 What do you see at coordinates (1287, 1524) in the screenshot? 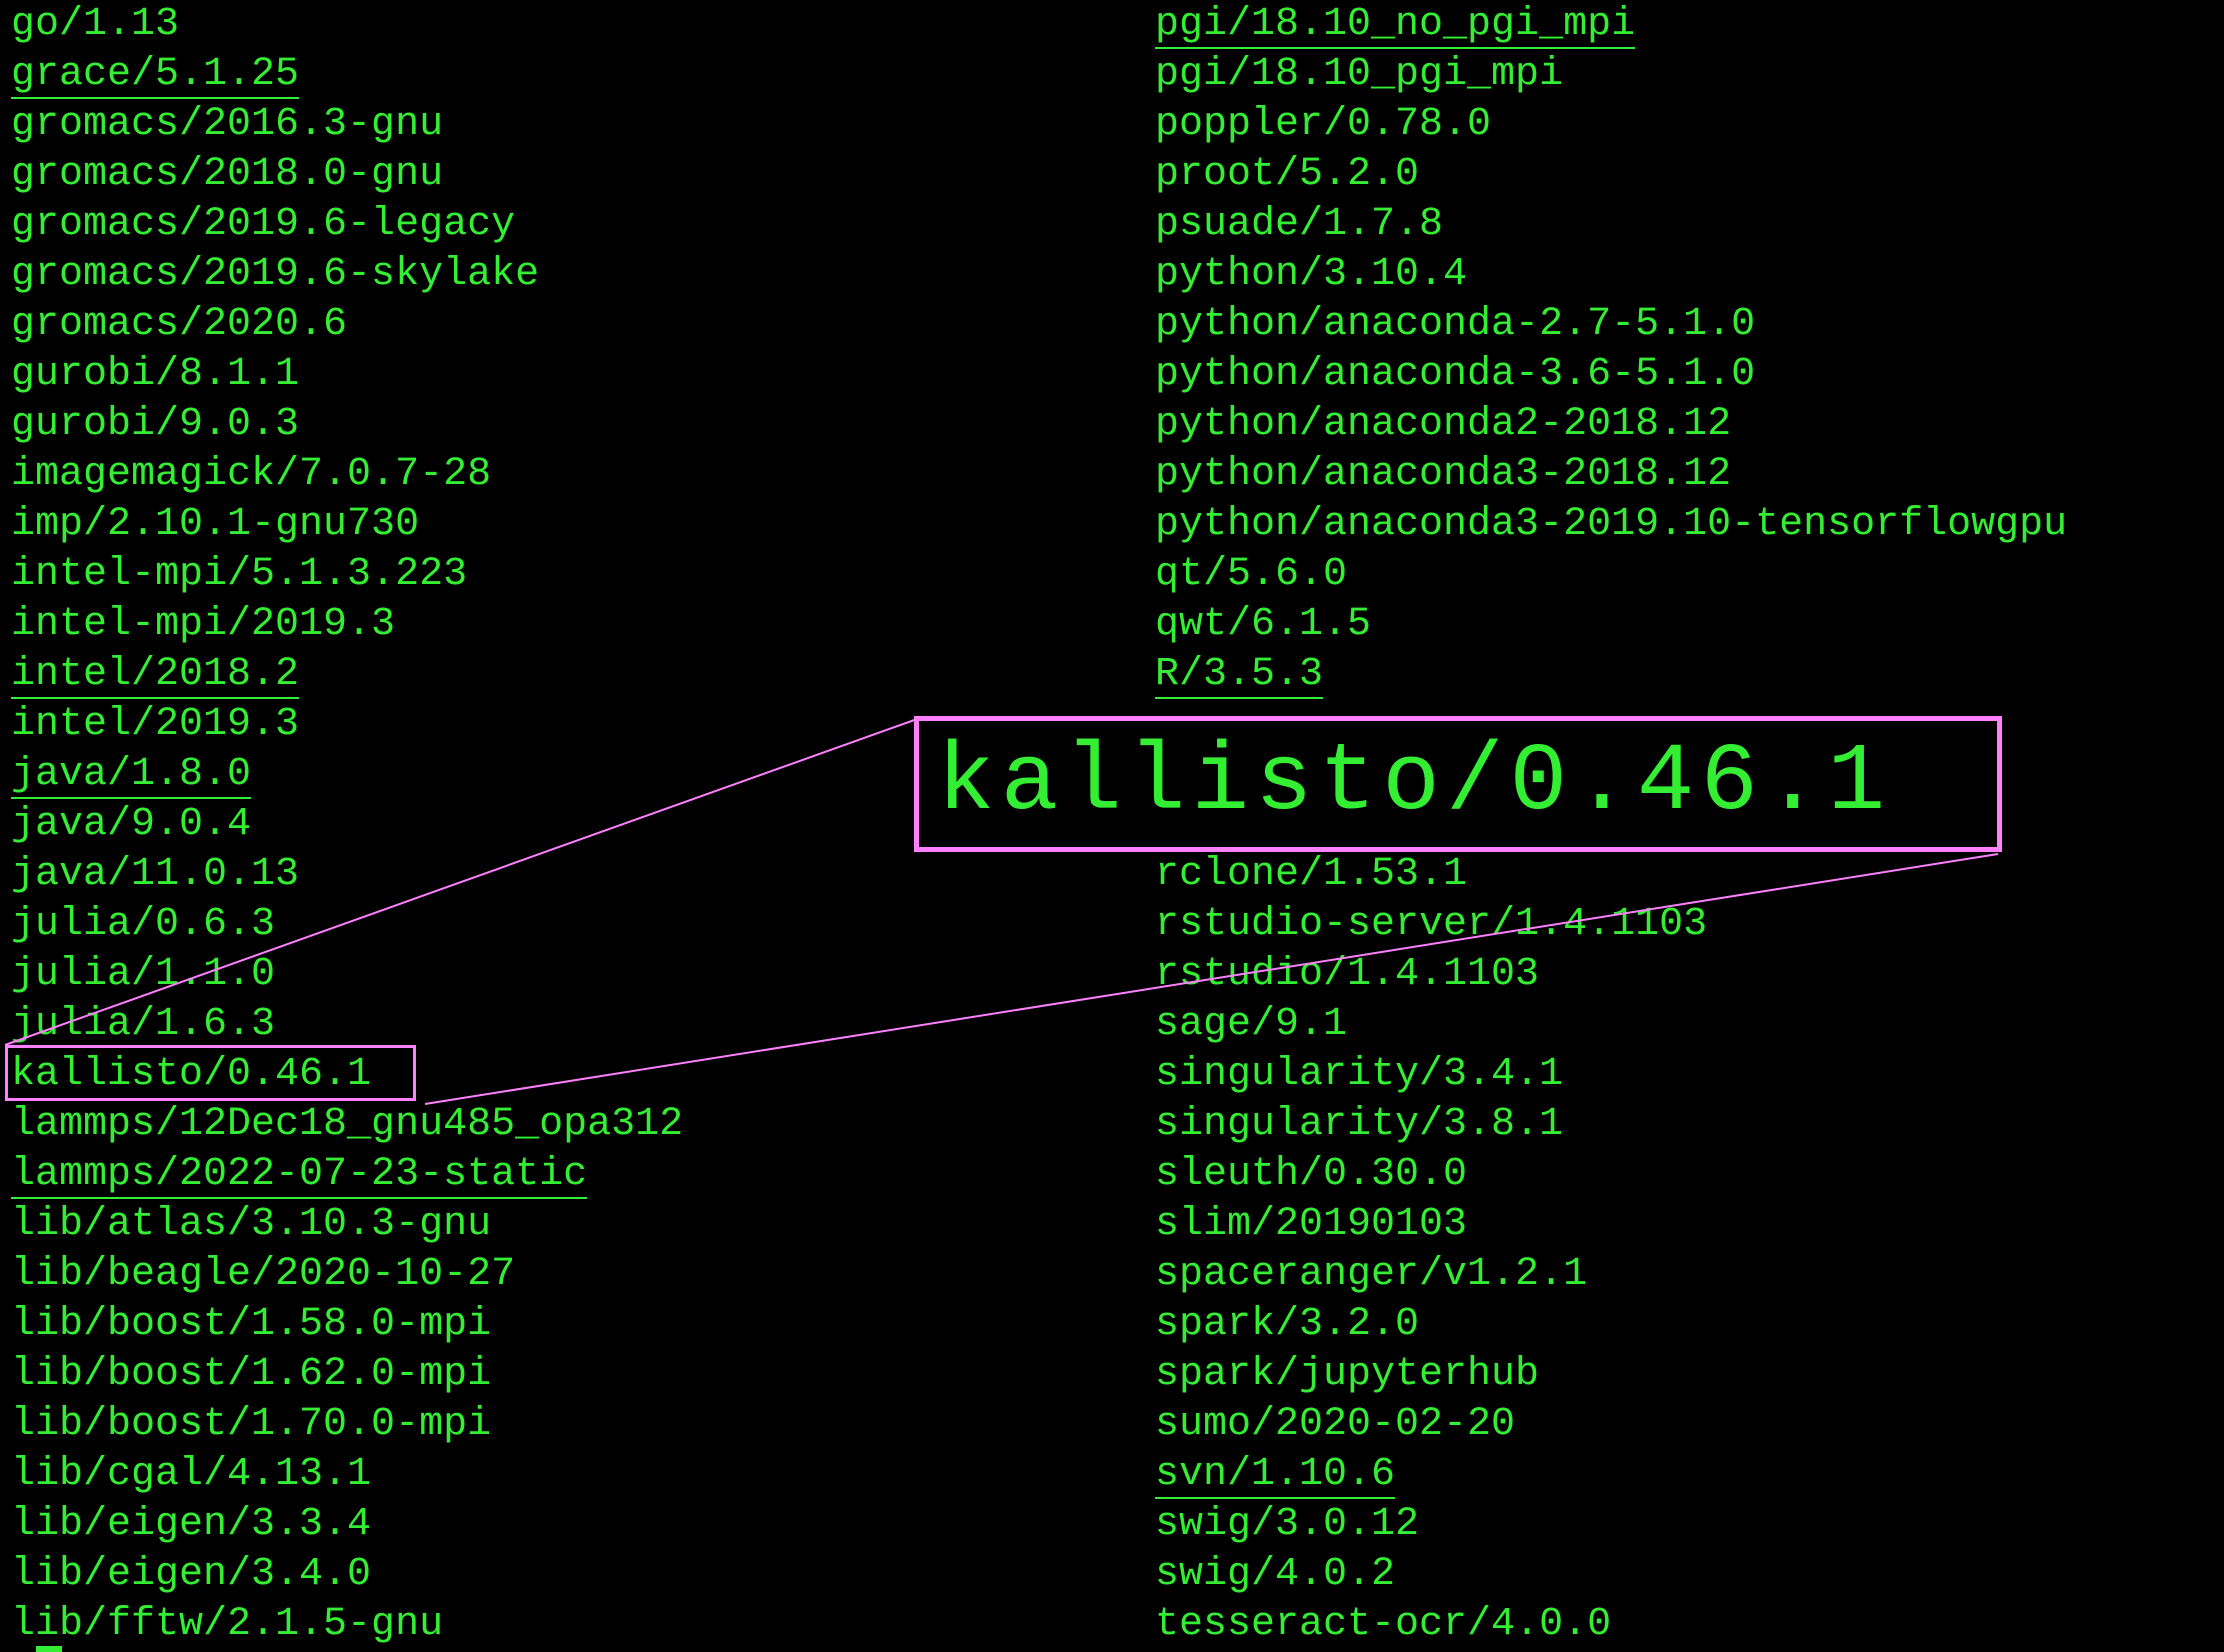
I see `module-name: swig/3.0.12` at bounding box center [1287, 1524].